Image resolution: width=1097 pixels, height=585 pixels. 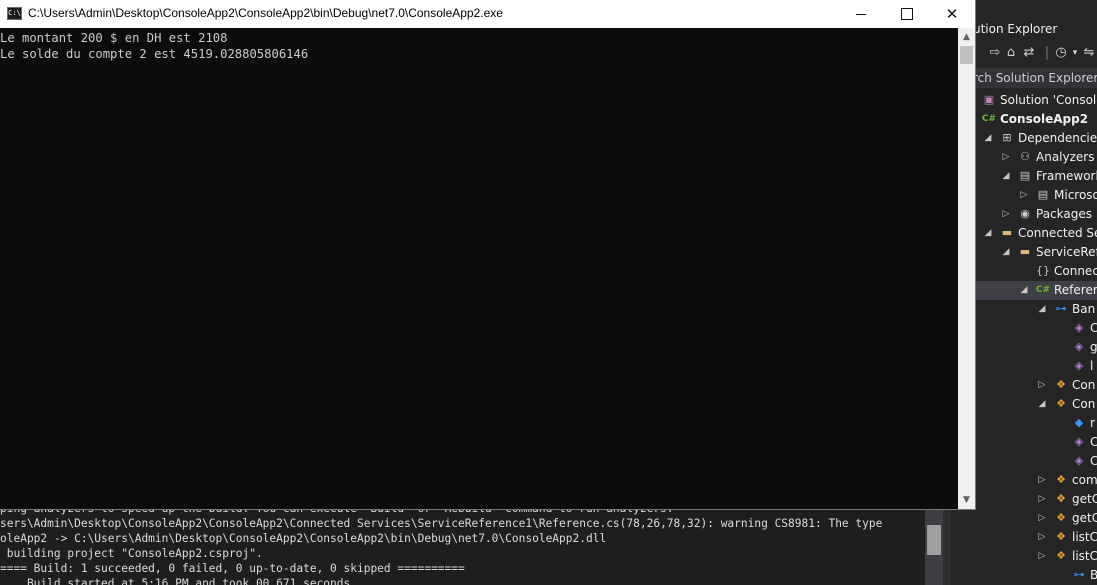 I want to click on tree-node-label: Referen, so click(x=1075, y=290).